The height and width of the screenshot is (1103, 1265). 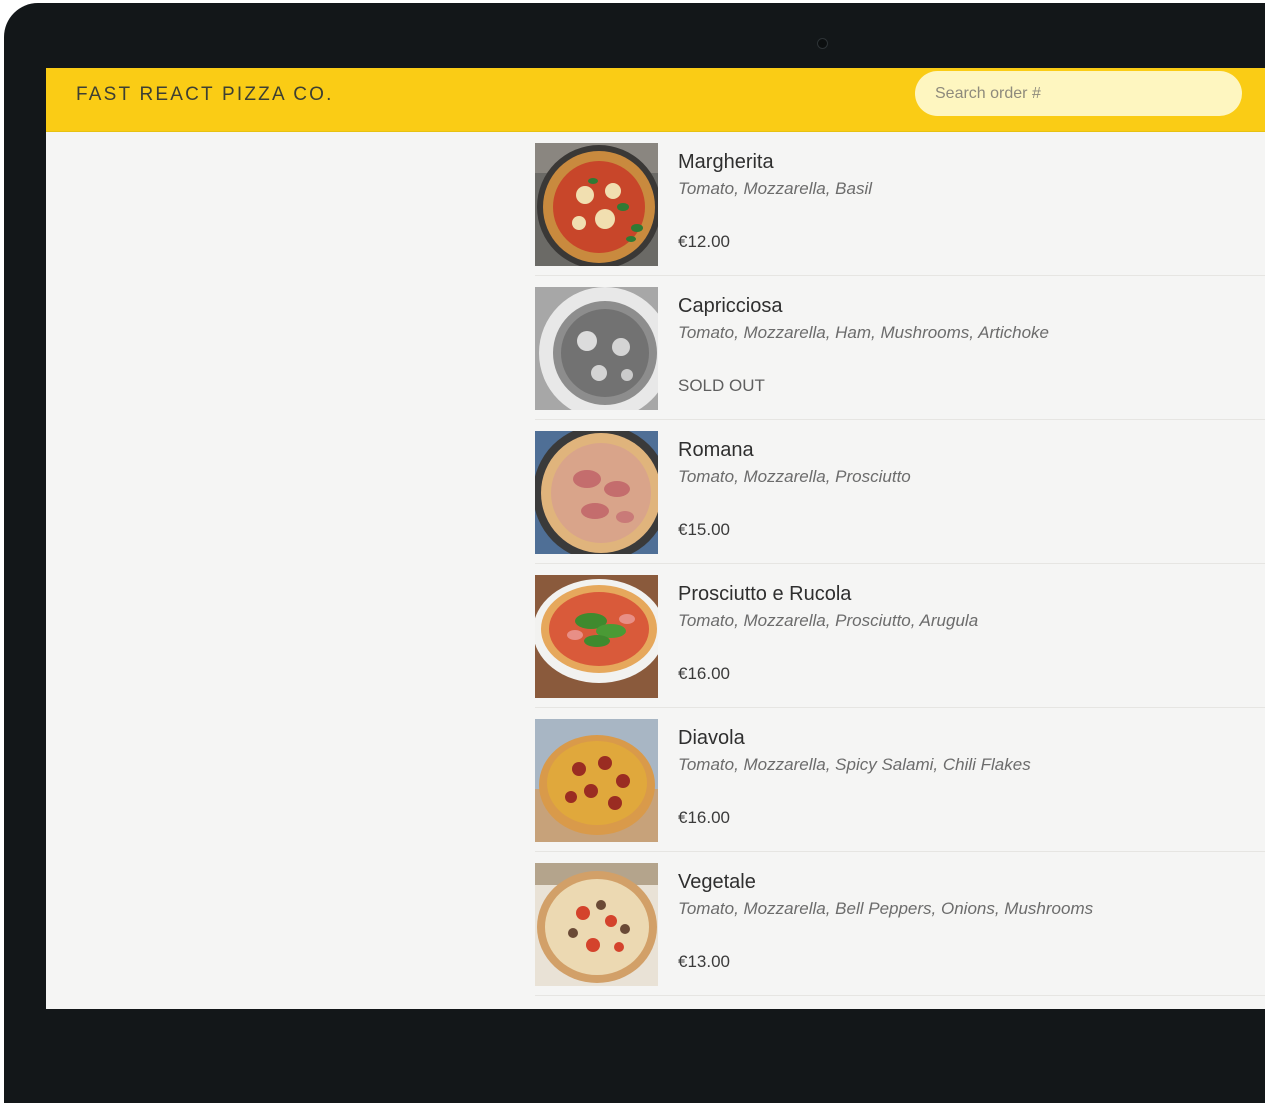 I want to click on search-order-input, so click(x=1078, y=93).